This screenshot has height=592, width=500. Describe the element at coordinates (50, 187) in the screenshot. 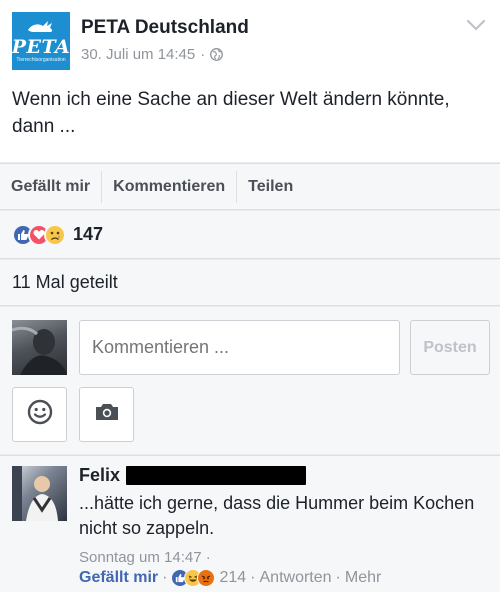

I see `like-button: Gefällt mir` at that location.